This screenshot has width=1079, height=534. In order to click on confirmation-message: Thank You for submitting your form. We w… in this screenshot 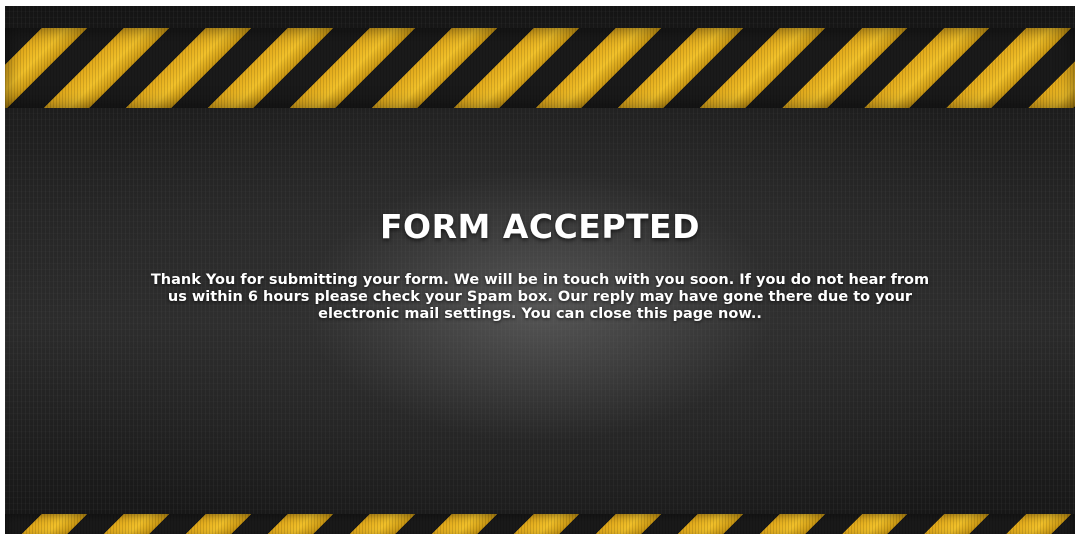, I will do `click(540, 297)`.